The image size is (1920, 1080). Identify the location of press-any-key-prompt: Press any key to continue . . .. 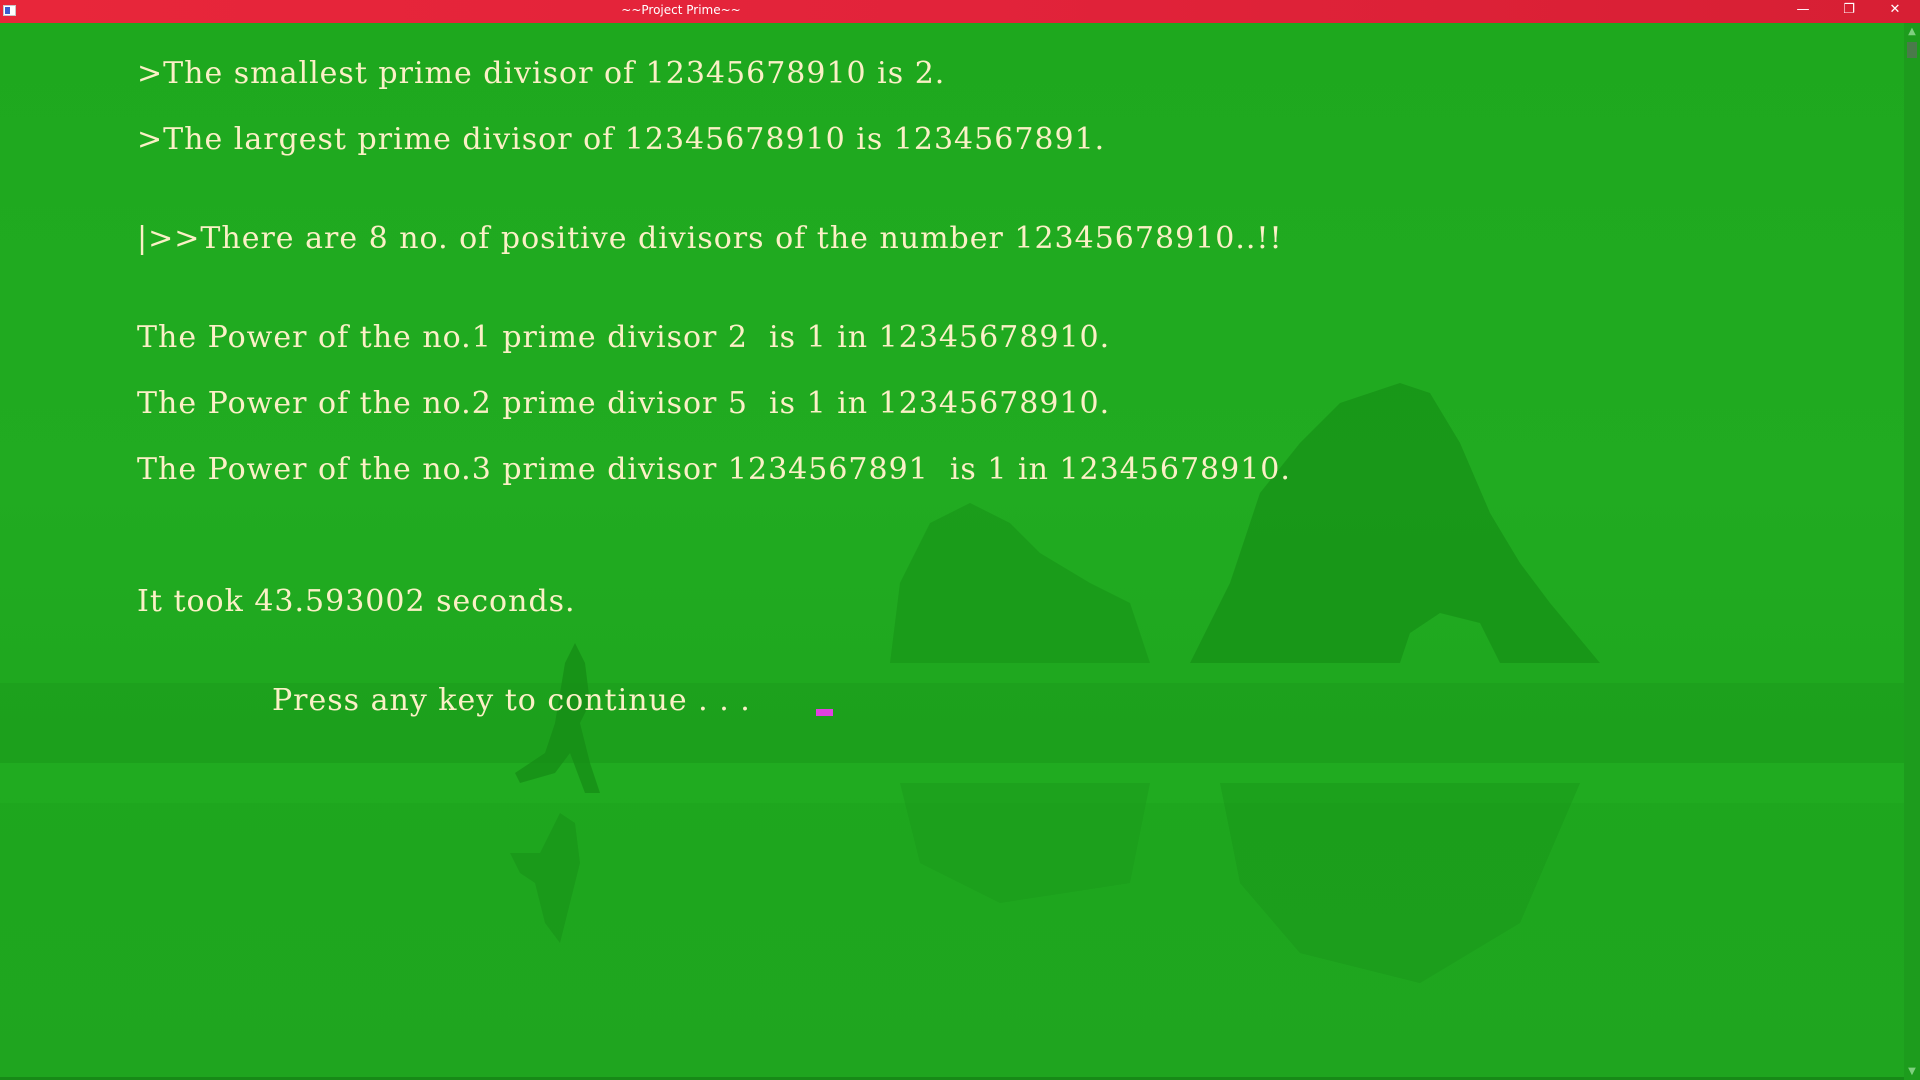
(511, 701).